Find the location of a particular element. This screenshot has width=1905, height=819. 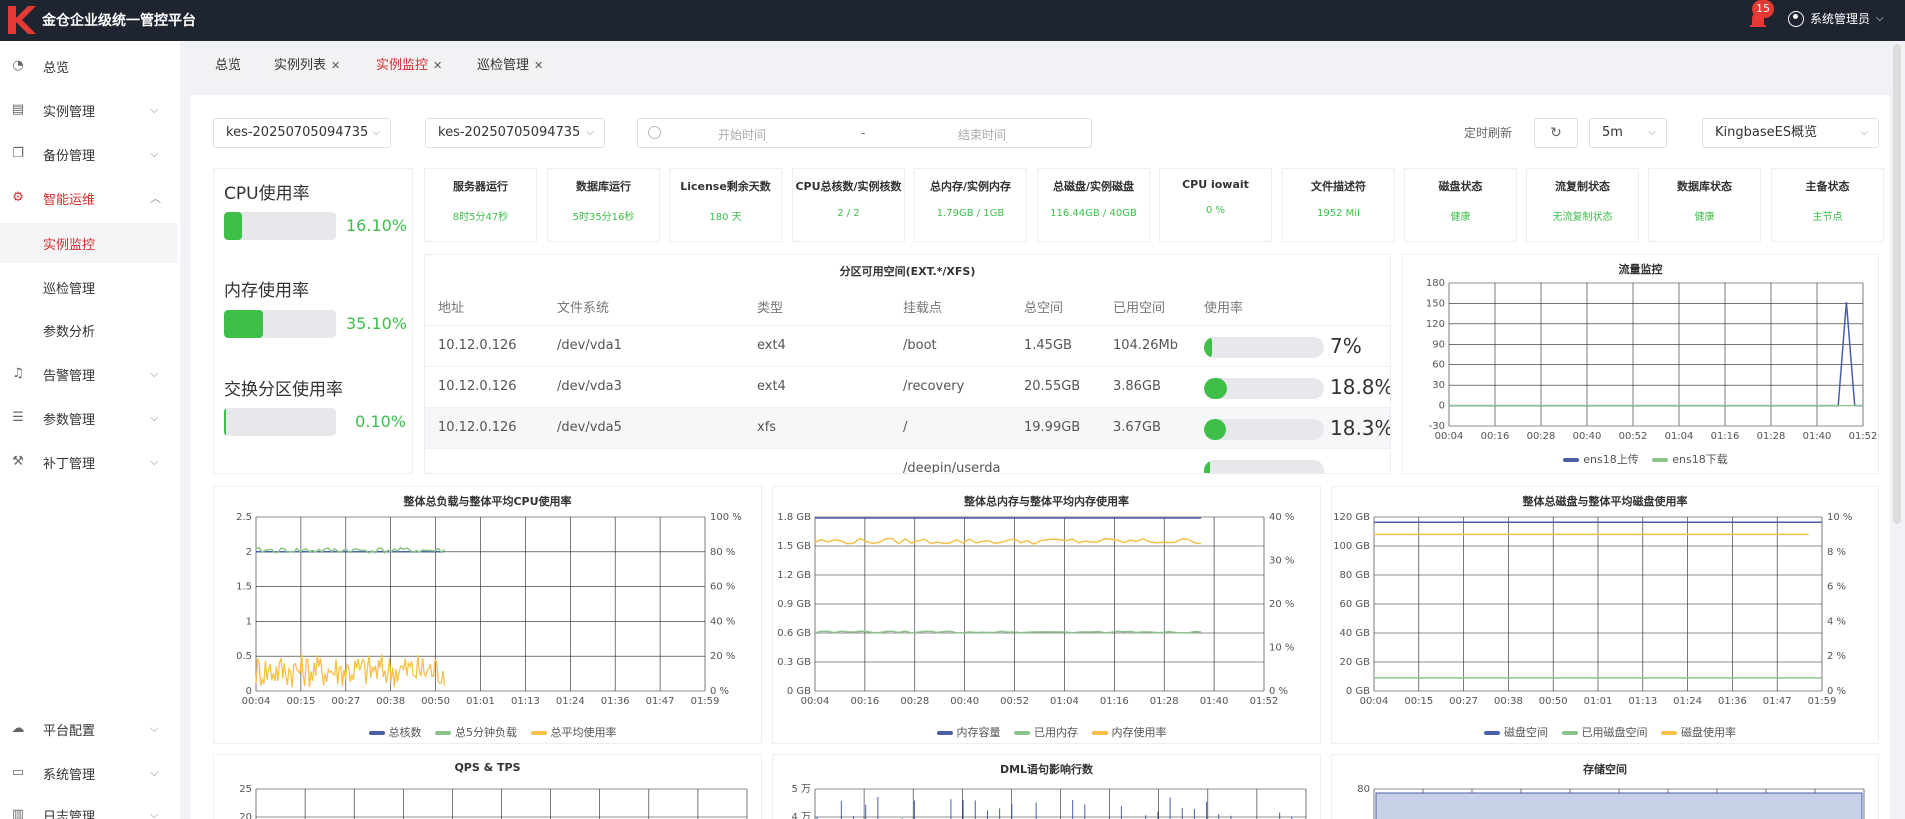

stat-title: 磁盘状态 is located at coordinates (1460, 186).